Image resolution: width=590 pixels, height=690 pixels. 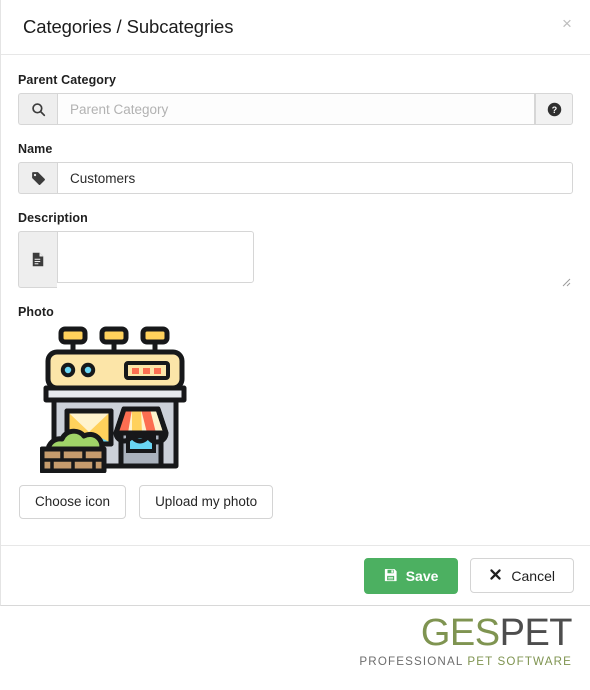 What do you see at coordinates (128, 26) in the screenshot?
I see `page-title: Categories / Subcategries` at bounding box center [128, 26].